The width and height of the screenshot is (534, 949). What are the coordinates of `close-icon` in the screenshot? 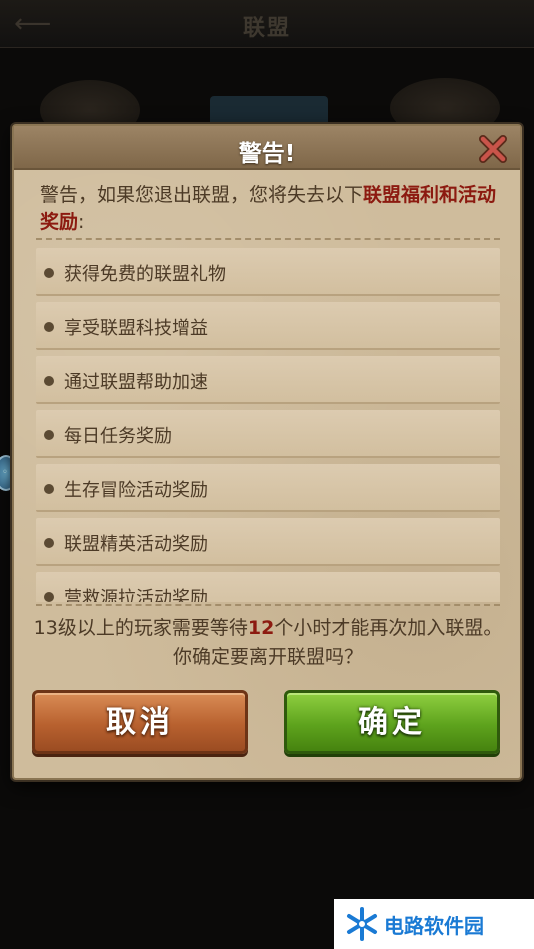 It's located at (493, 149).